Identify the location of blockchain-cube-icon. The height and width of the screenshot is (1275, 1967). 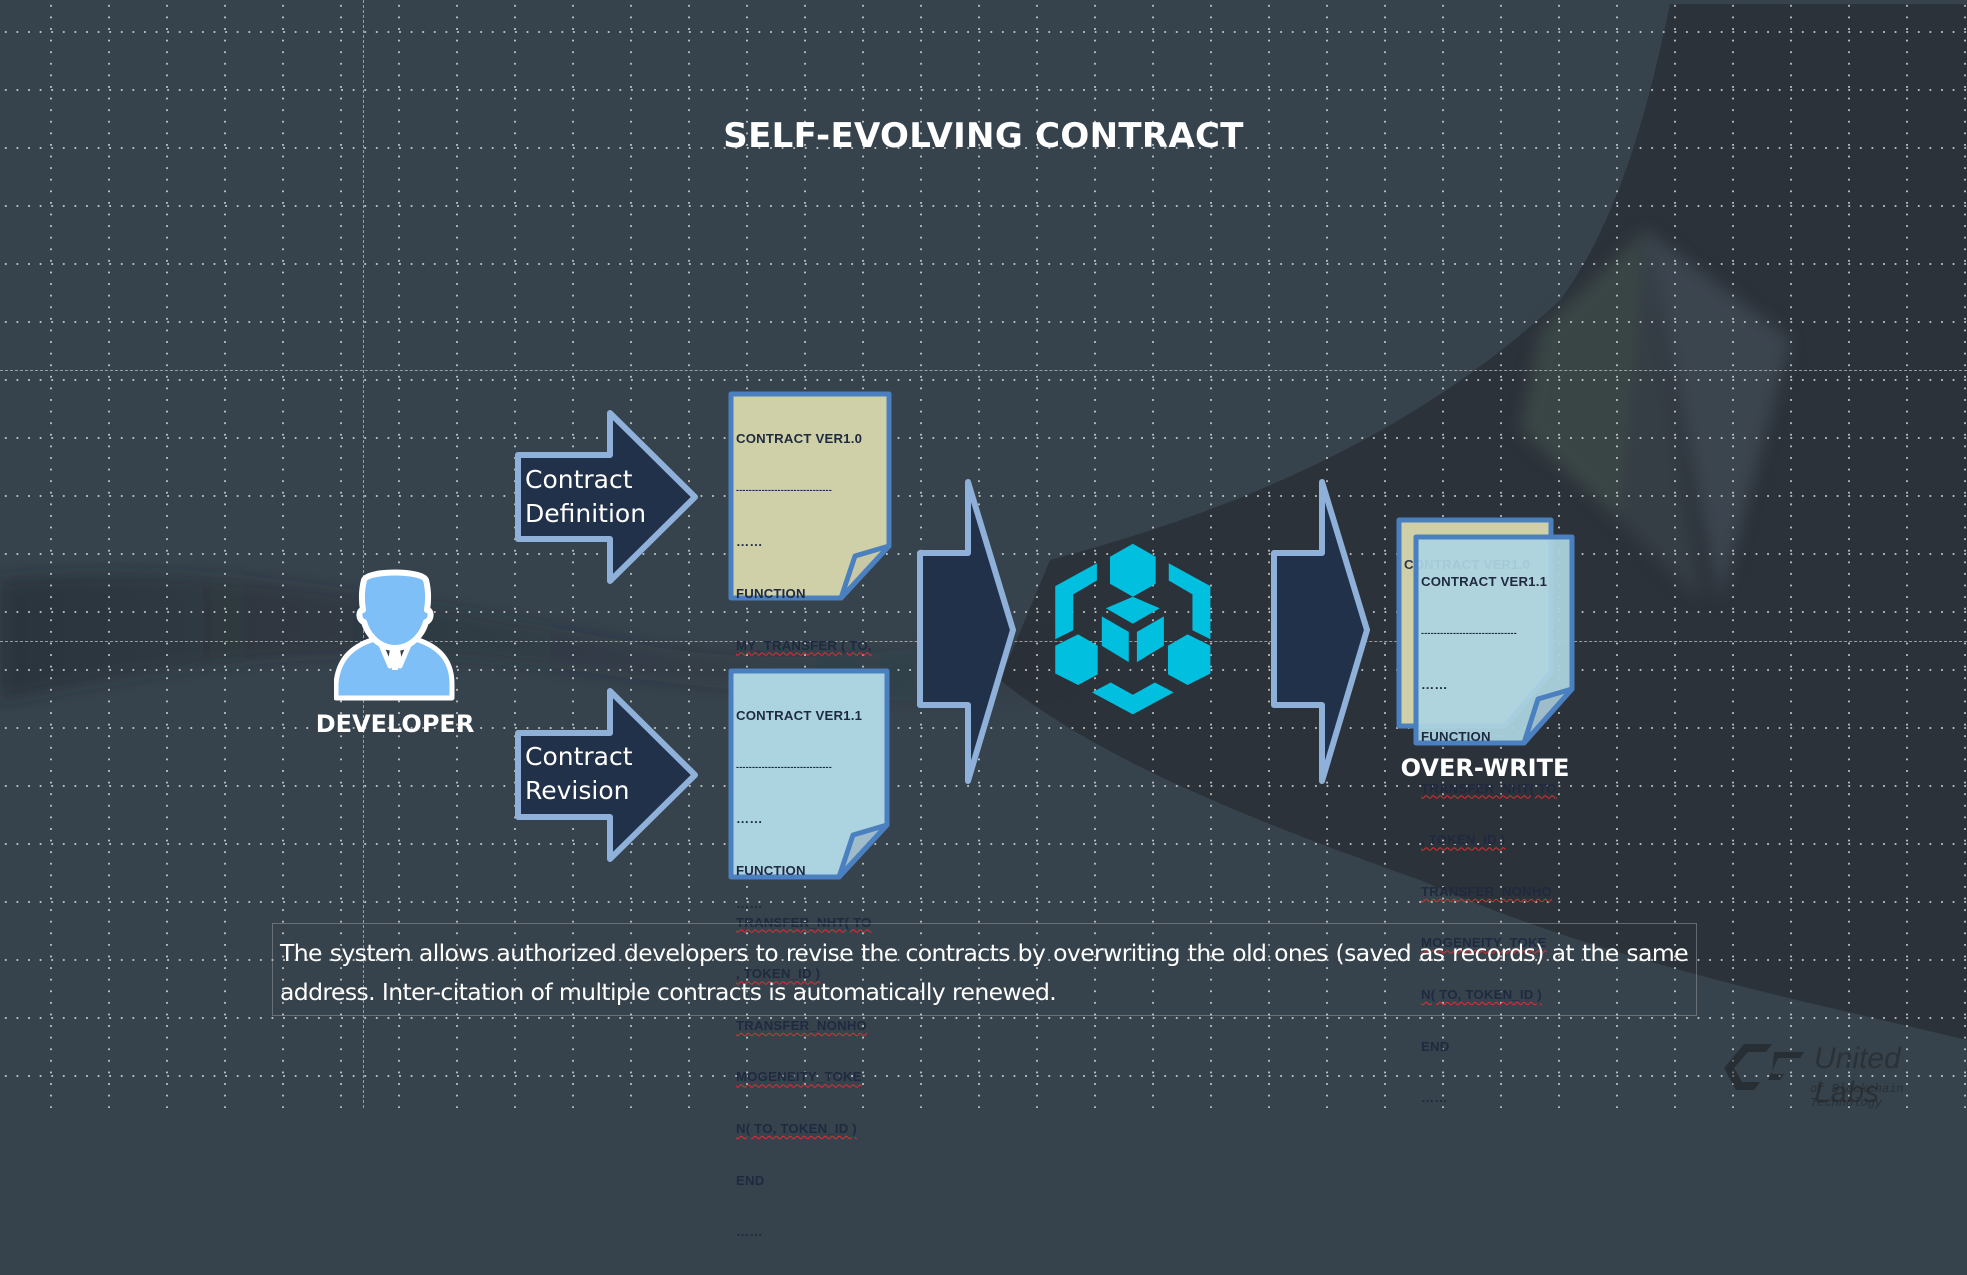
(1133, 629).